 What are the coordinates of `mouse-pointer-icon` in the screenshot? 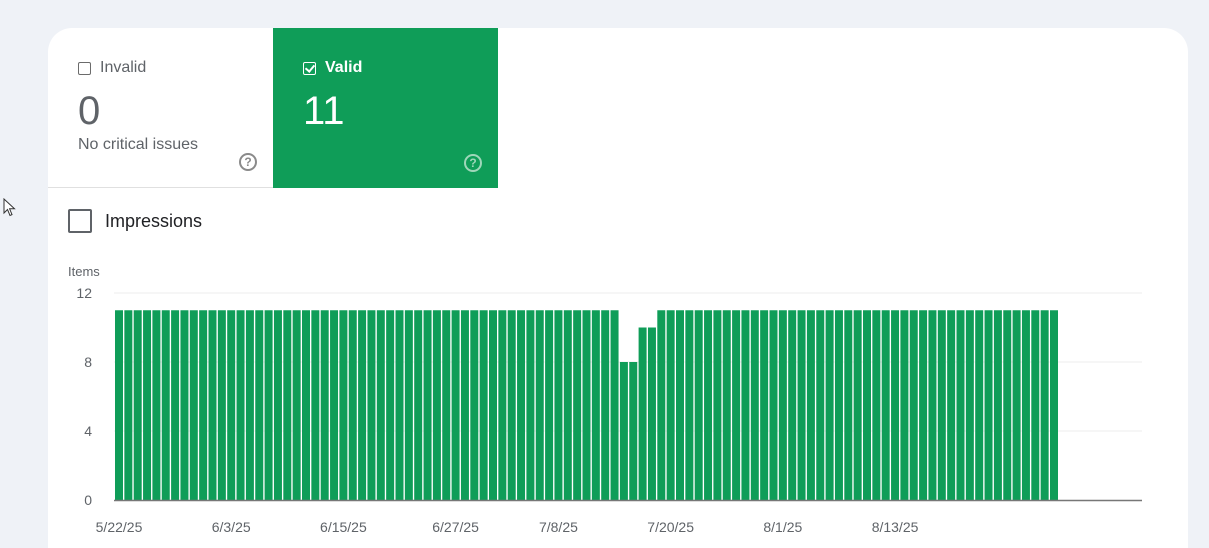 It's located at (9, 207).